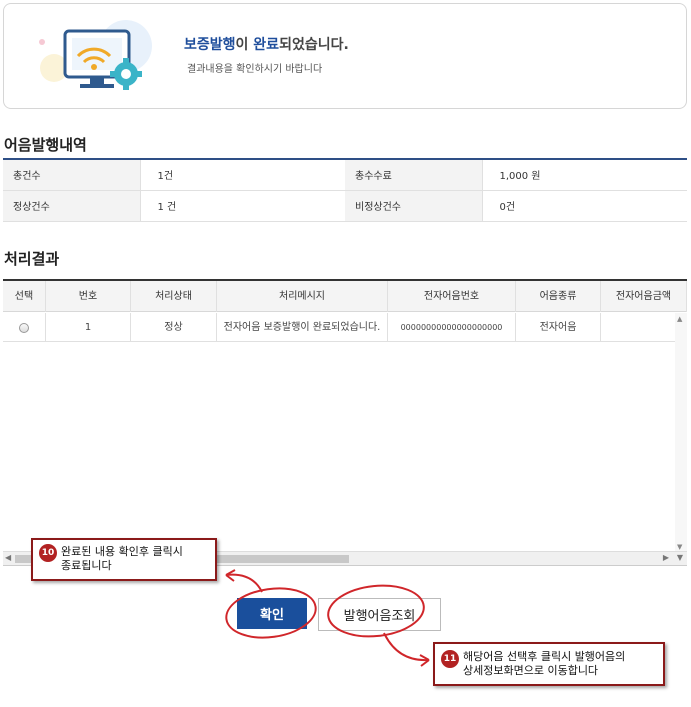  Describe the element at coordinates (558, 327) in the screenshot. I see `row-note-type: 전자어음` at that location.